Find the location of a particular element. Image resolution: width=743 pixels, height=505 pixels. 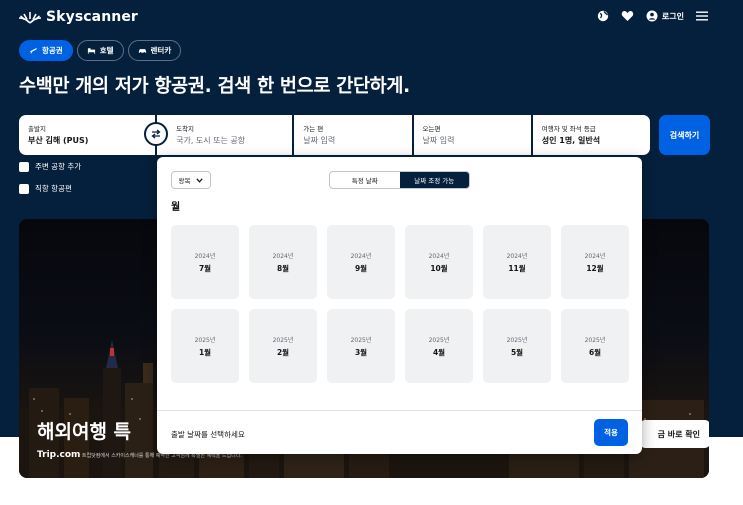

month-section-title: 월 is located at coordinates (176, 207).